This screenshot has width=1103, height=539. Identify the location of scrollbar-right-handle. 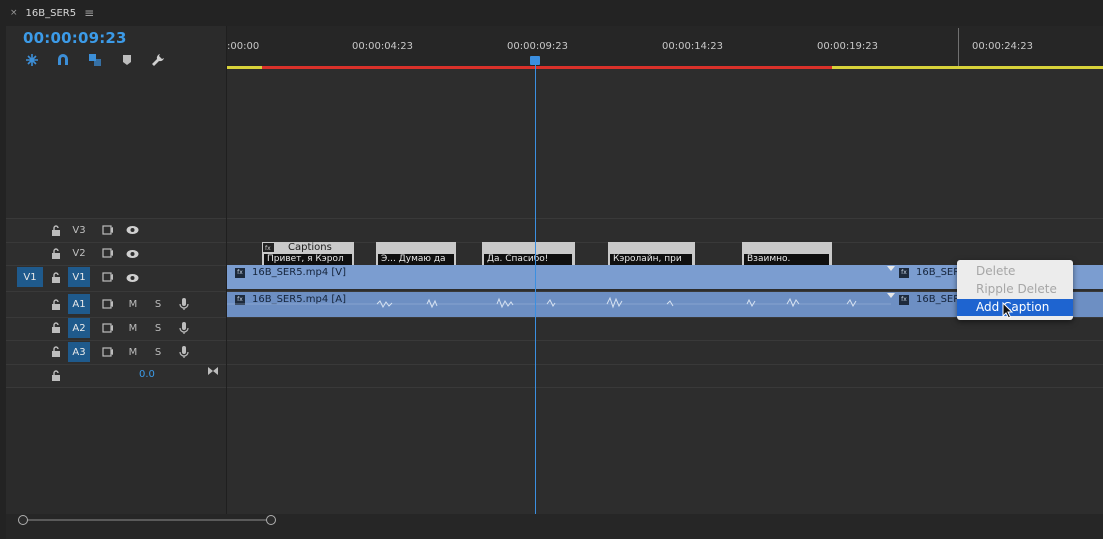
(271, 520).